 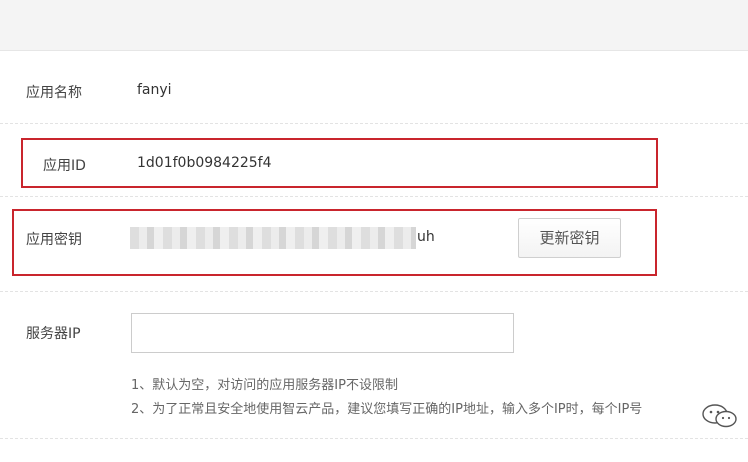 I want to click on app-id-highlight-box, so click(x=339, y=163).